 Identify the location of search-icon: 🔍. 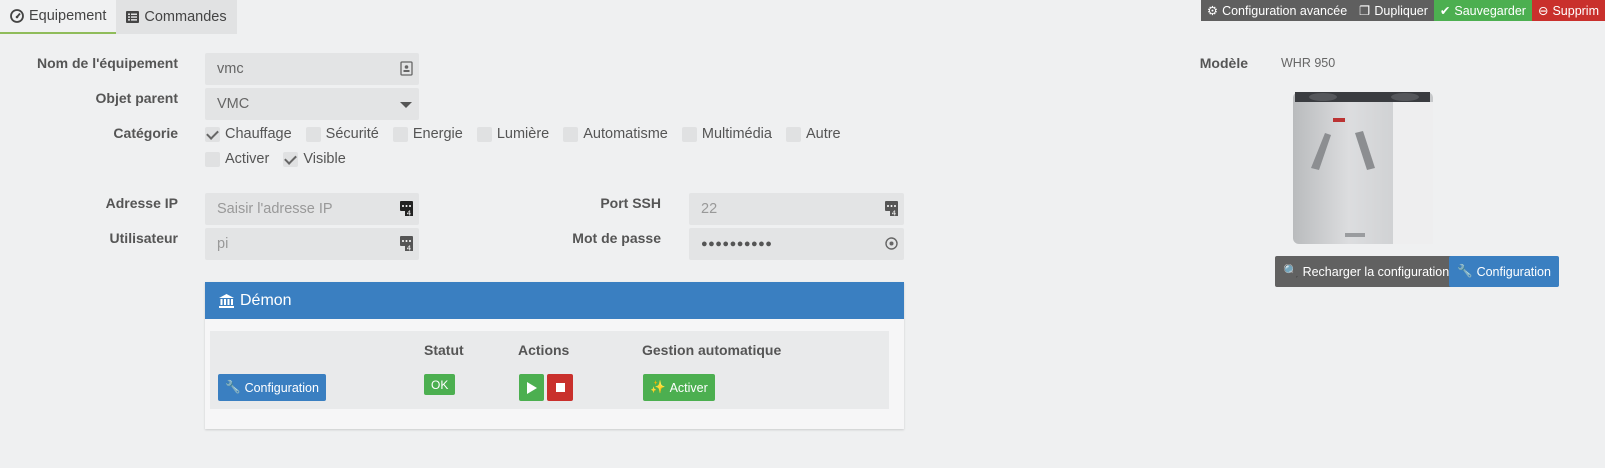
(1291, 271).